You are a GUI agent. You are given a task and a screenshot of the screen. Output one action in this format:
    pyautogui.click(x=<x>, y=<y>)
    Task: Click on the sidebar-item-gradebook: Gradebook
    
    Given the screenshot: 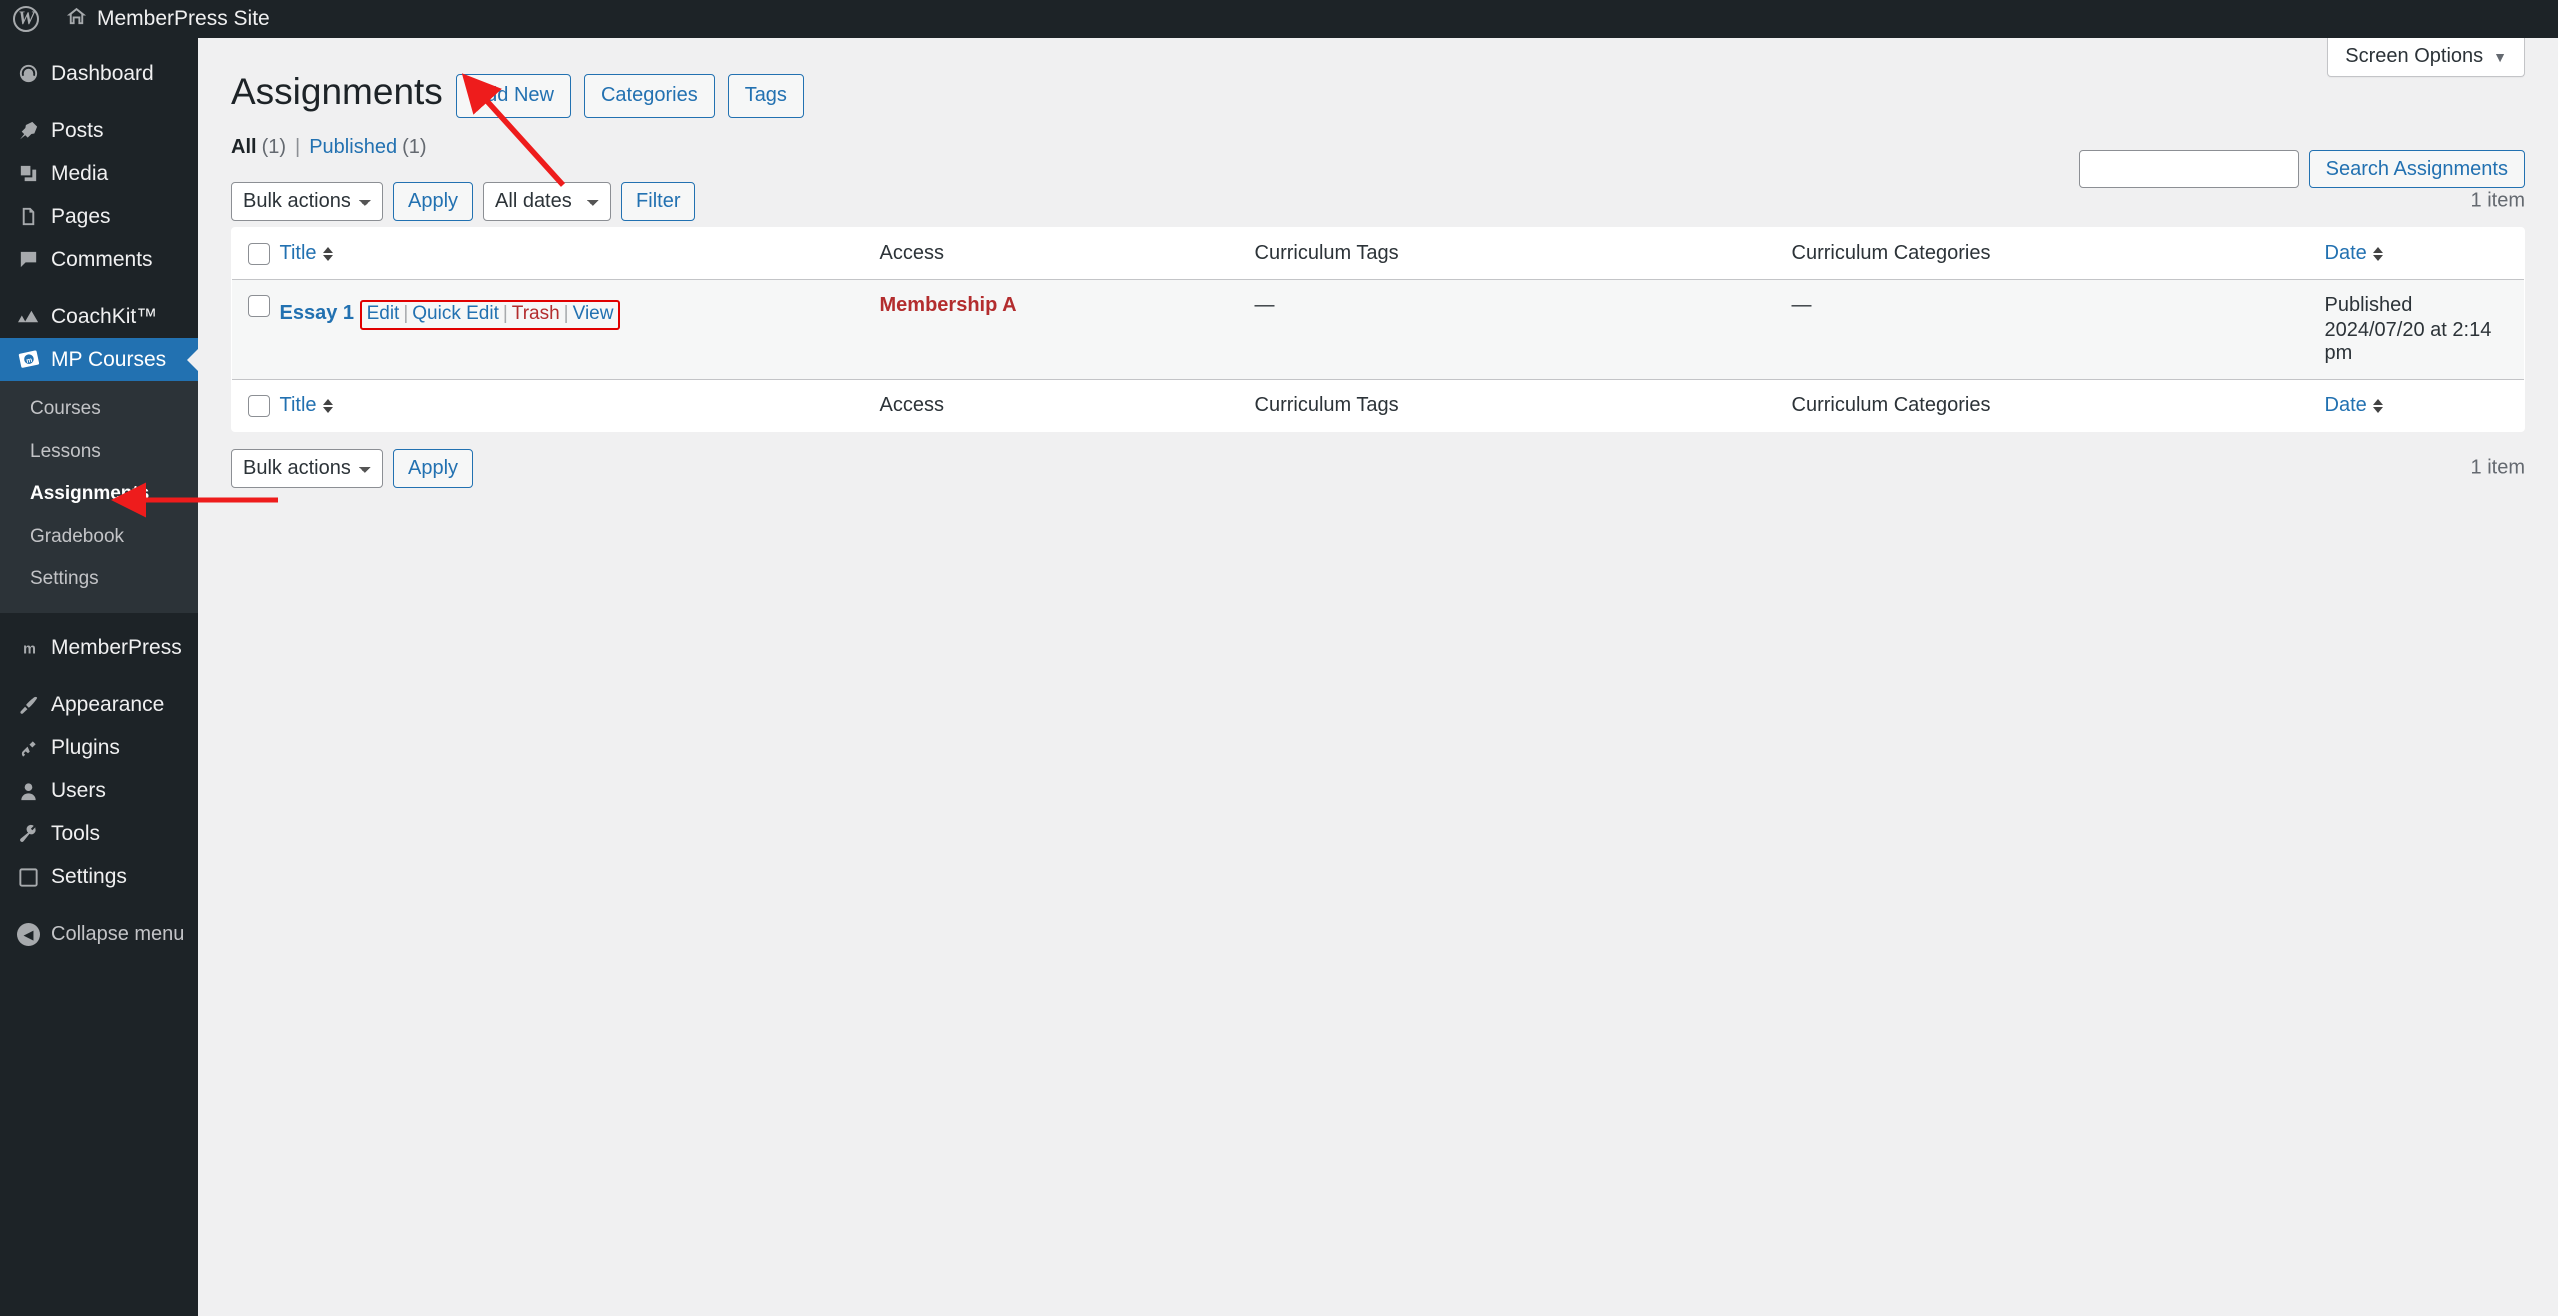 What is the action you would take?
    pyautogui.click(x=99, y=537)
    